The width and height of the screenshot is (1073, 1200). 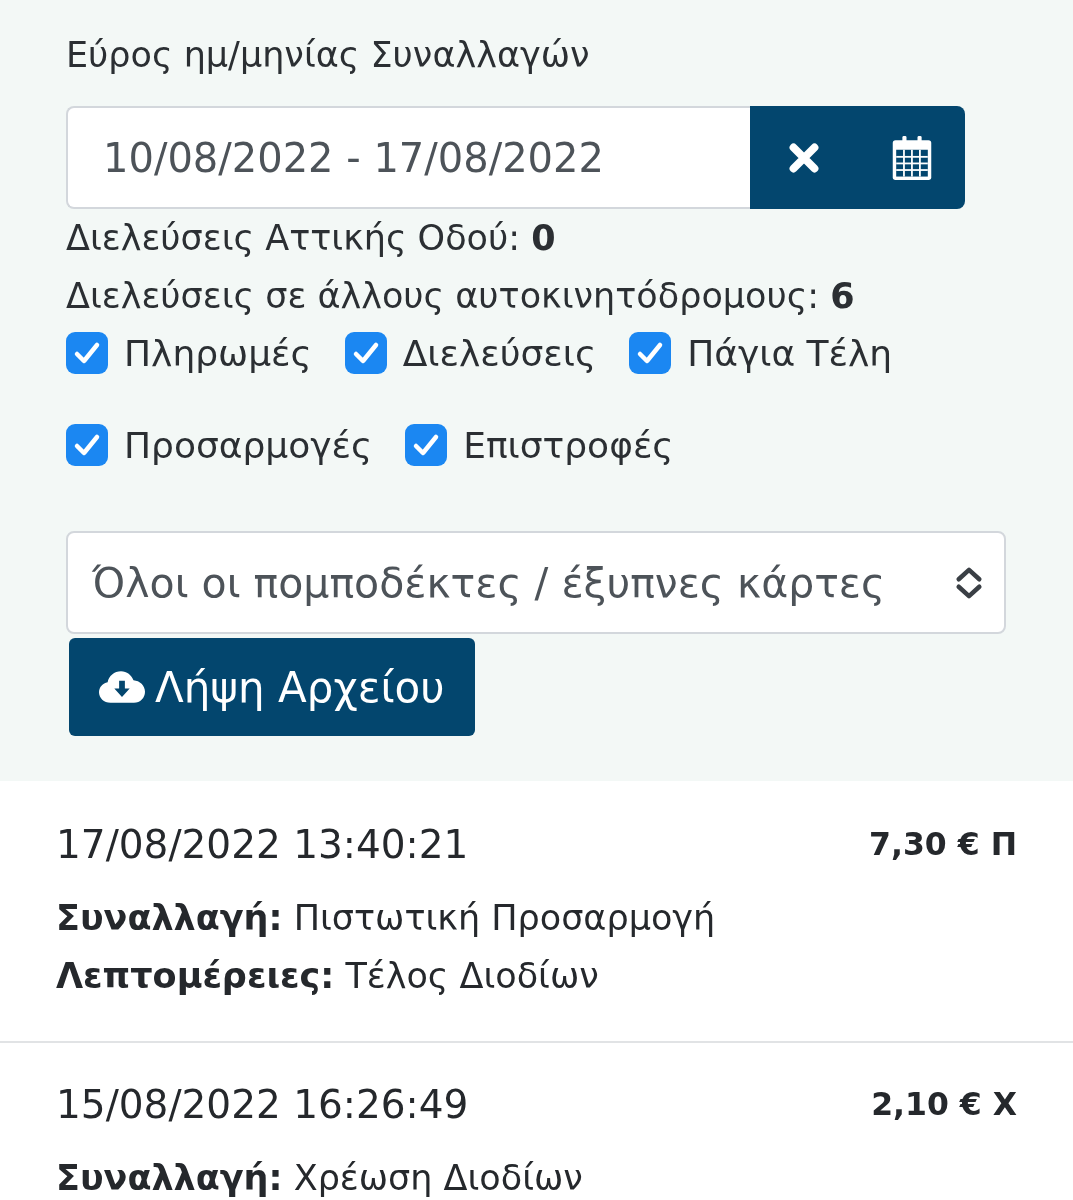 What do you see at coordinates (790, 353) in the screenshot?
I see `checkbox-label: Πάγια Τέλη` at bounding box center [790, 353].